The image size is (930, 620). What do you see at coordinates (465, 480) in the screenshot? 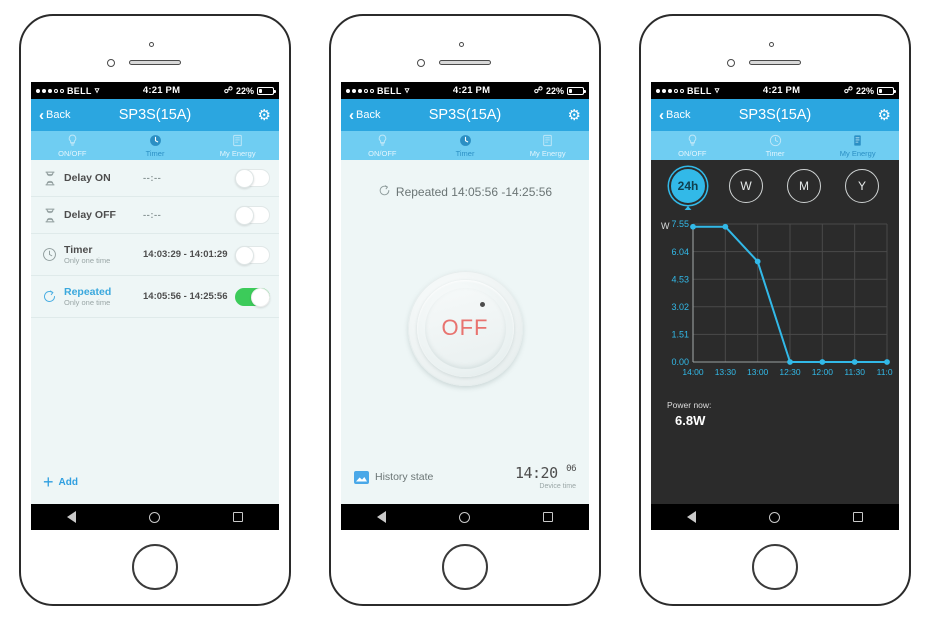
I see `onoff-footer: History state 14:20 06 Device time` at bounding box center [465, 480].